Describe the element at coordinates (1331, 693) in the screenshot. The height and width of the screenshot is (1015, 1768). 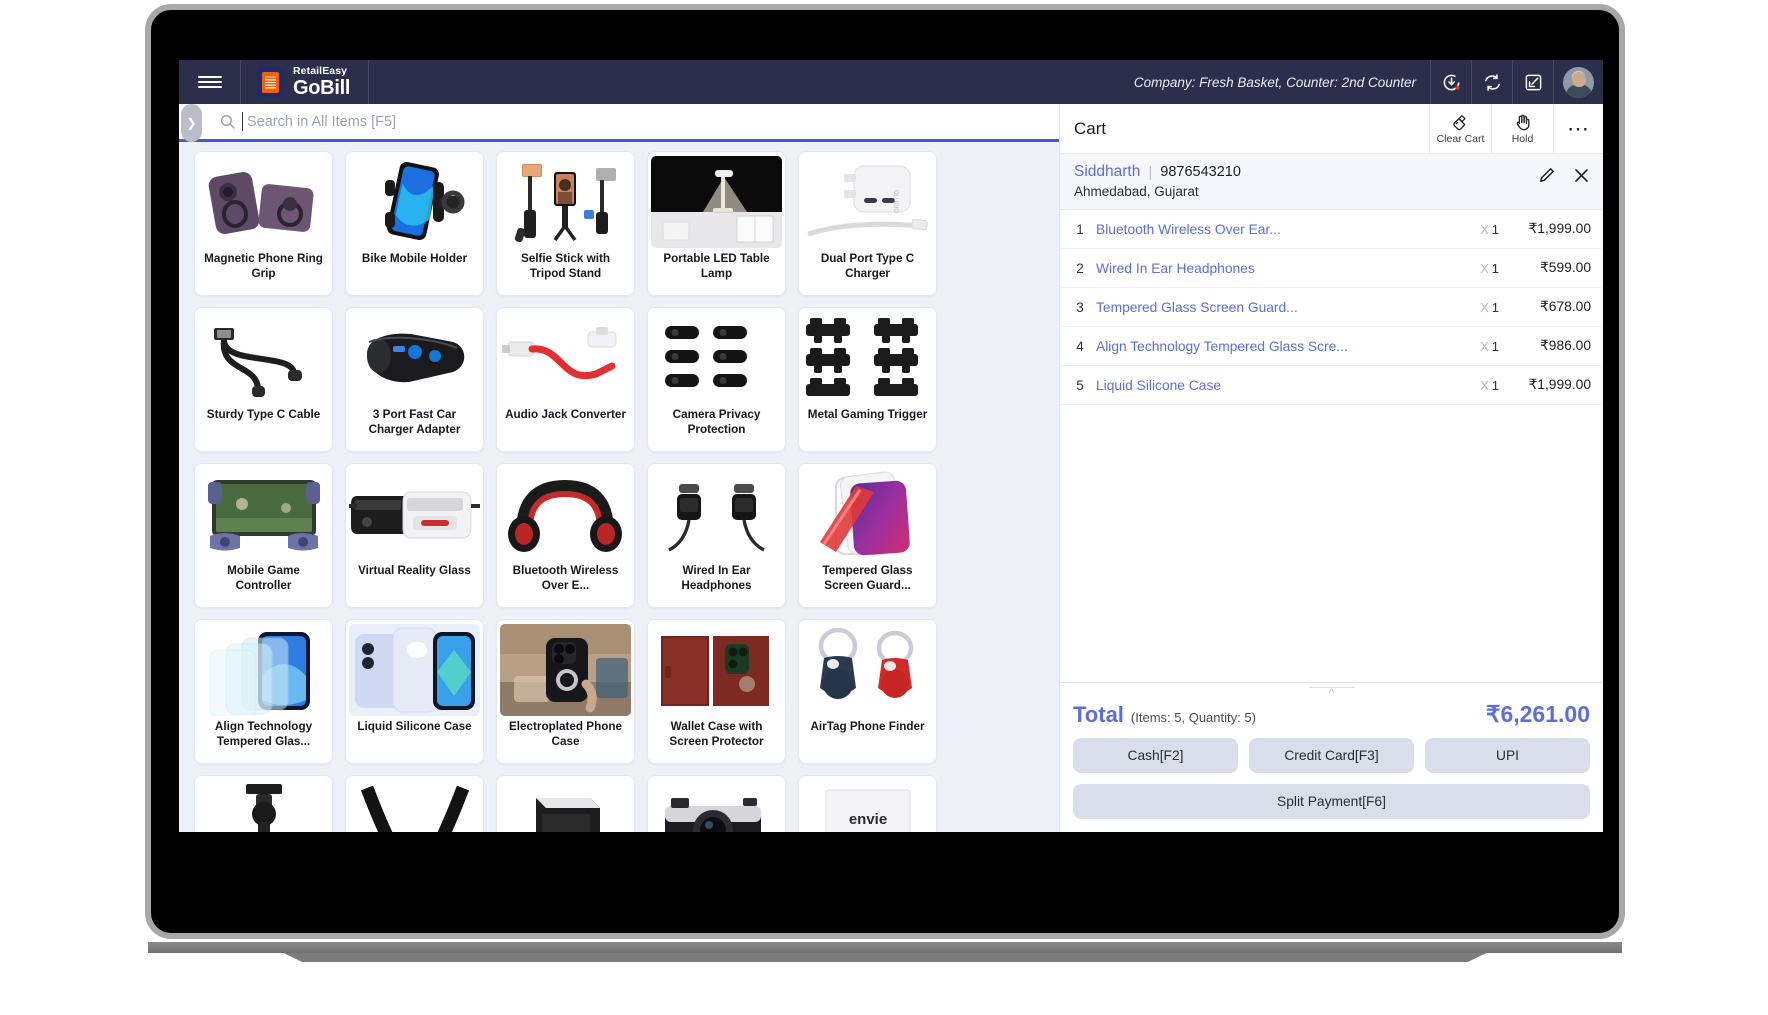
I see `chevron-up-icon: ^` at that location.